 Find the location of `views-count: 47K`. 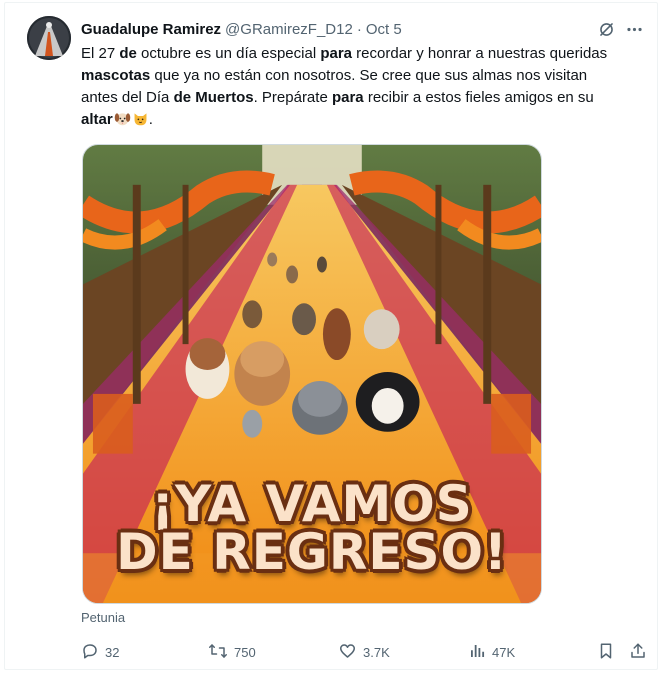

views-count: 47K is located at coordinates (504, 652).